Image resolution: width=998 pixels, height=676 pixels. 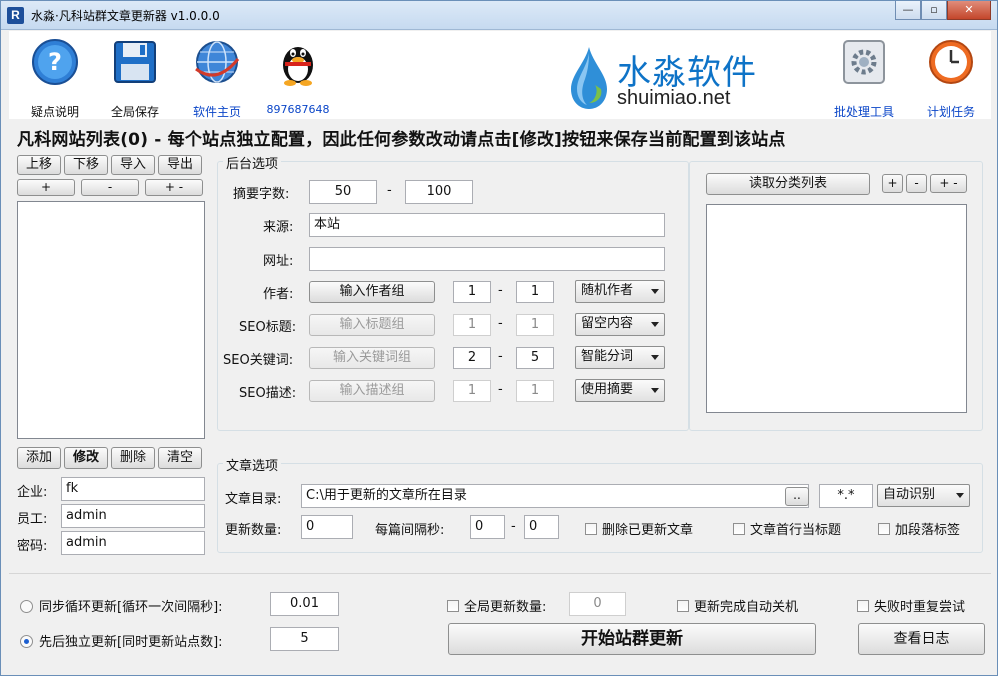 What do you see at coordinates (487, 225) in the screenshot?
I see `source-field: 本站` at bounding box center [487, 225].